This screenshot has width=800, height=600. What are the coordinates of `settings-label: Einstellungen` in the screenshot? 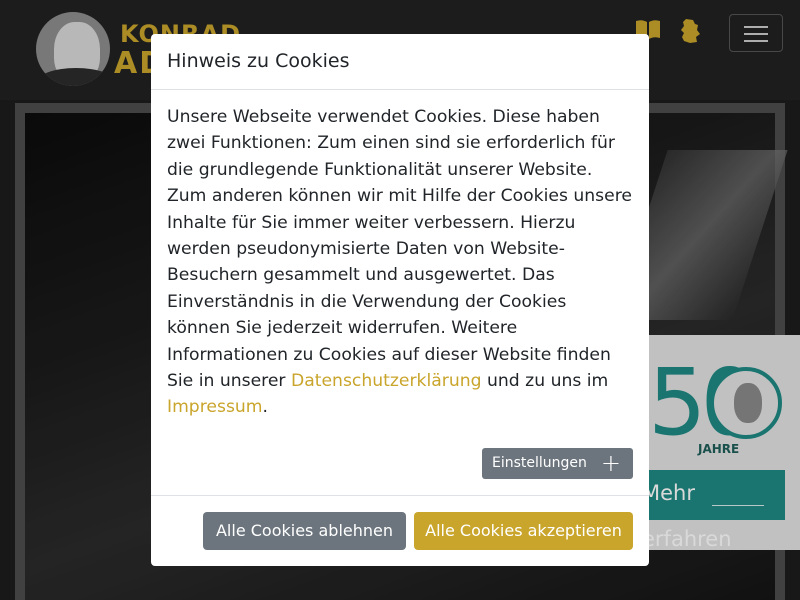 It's located at (539, 463).